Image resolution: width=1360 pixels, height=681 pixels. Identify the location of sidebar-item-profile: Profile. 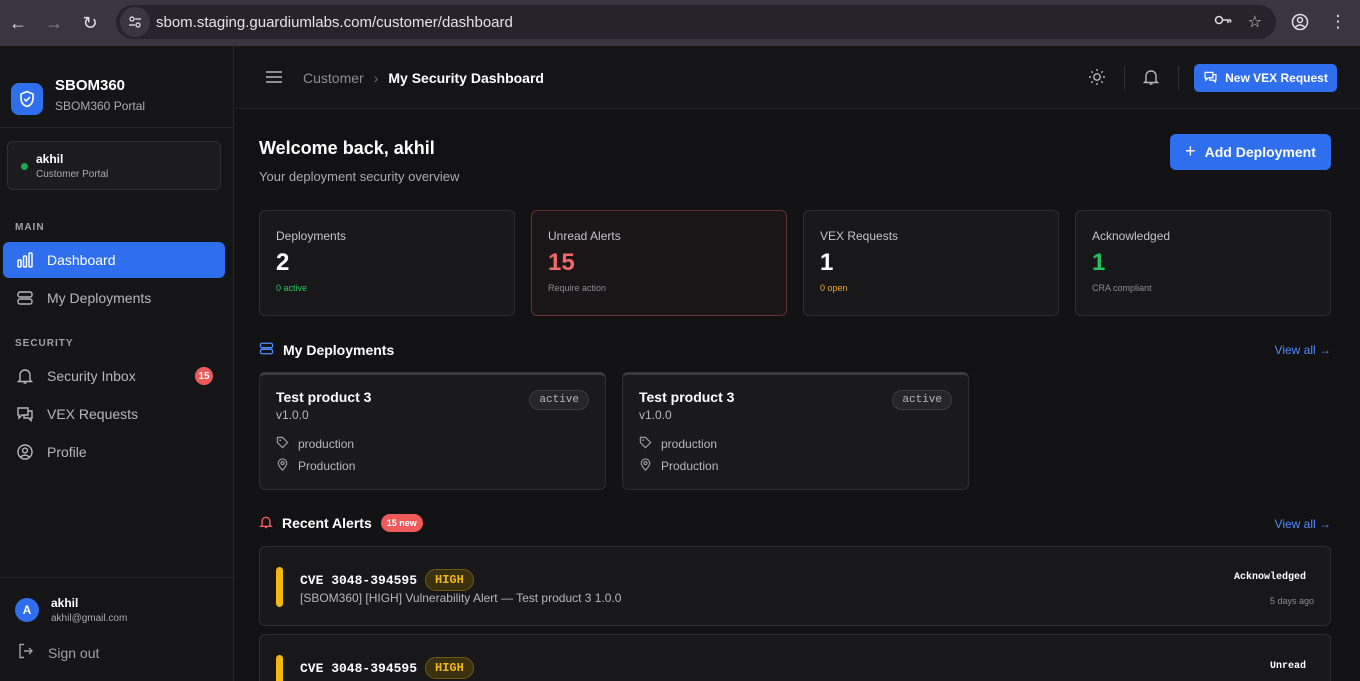
(114, 452).